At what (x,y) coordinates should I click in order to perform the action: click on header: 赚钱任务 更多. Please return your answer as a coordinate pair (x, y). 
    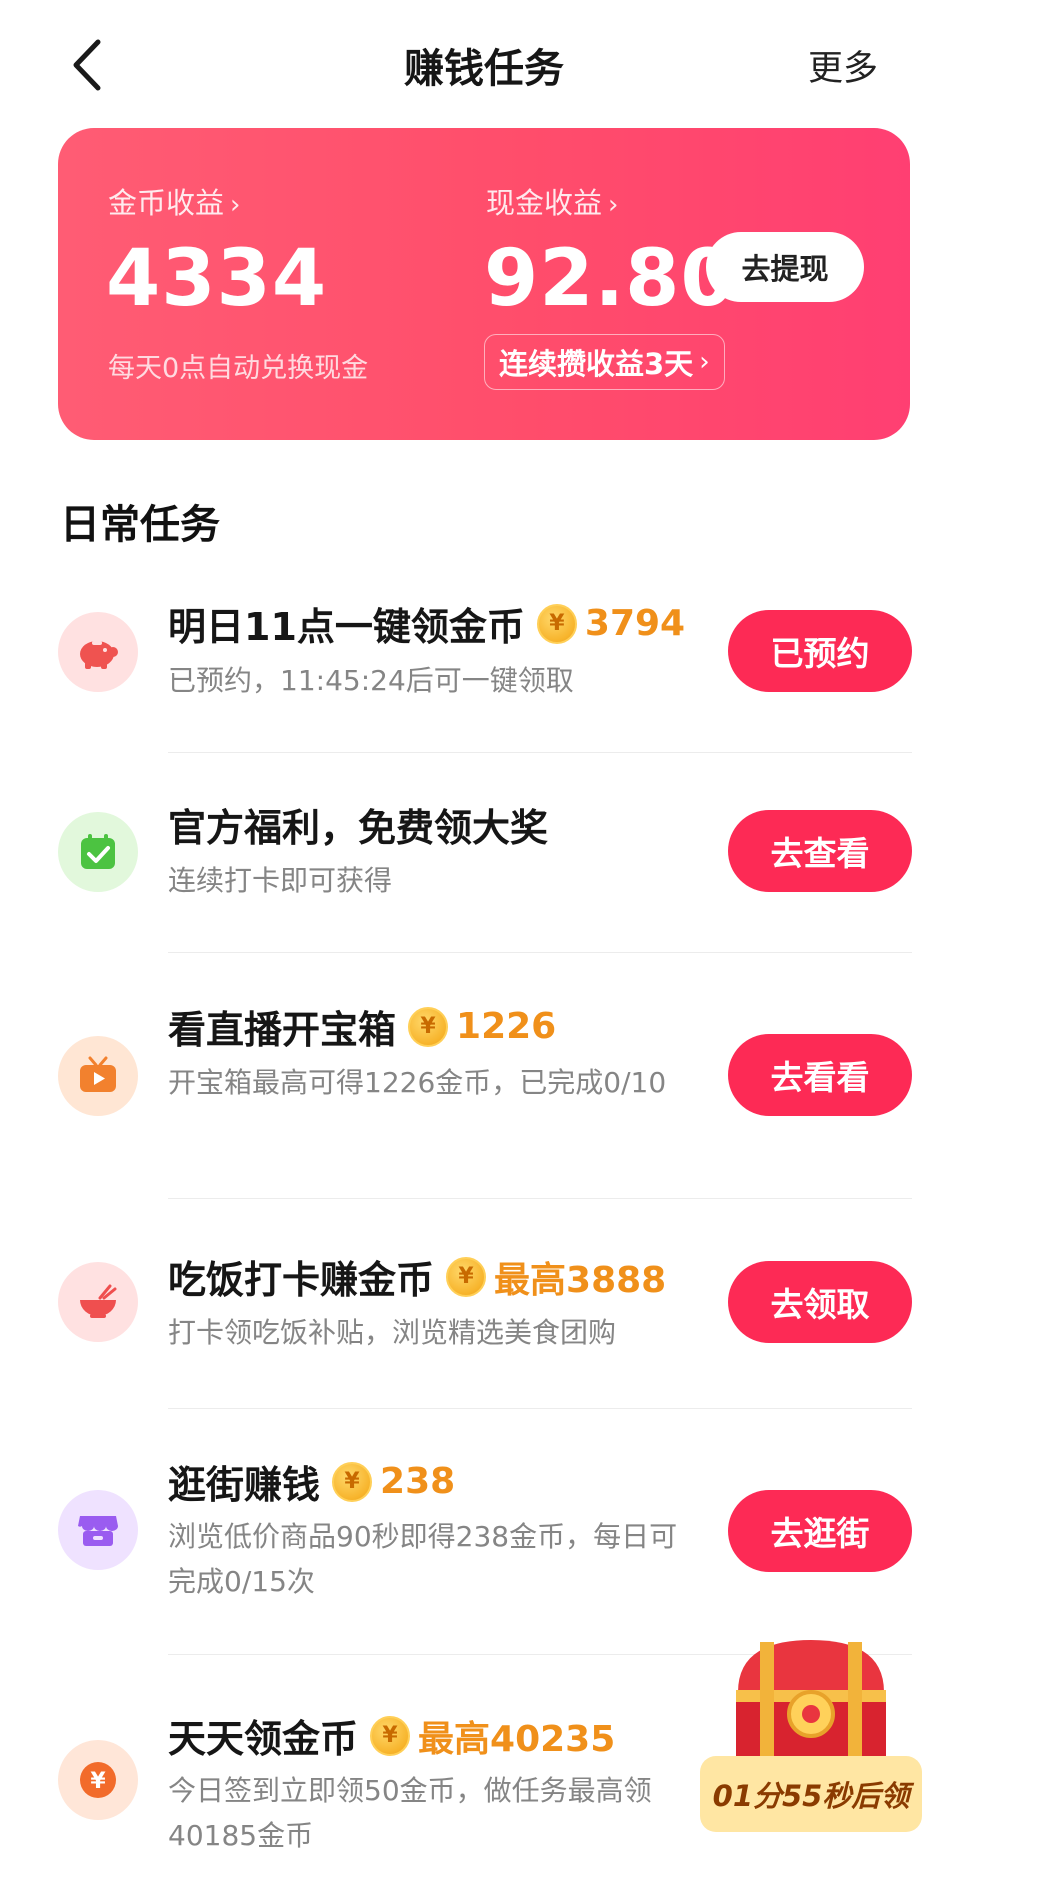
    Looking at the image, I should click on (519, 64).